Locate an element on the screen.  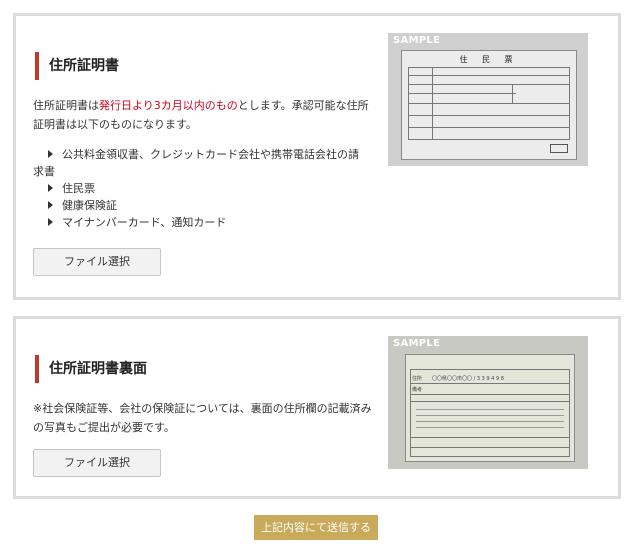
description-prefix: 住所証明書は is located at coordinates (66, 105).